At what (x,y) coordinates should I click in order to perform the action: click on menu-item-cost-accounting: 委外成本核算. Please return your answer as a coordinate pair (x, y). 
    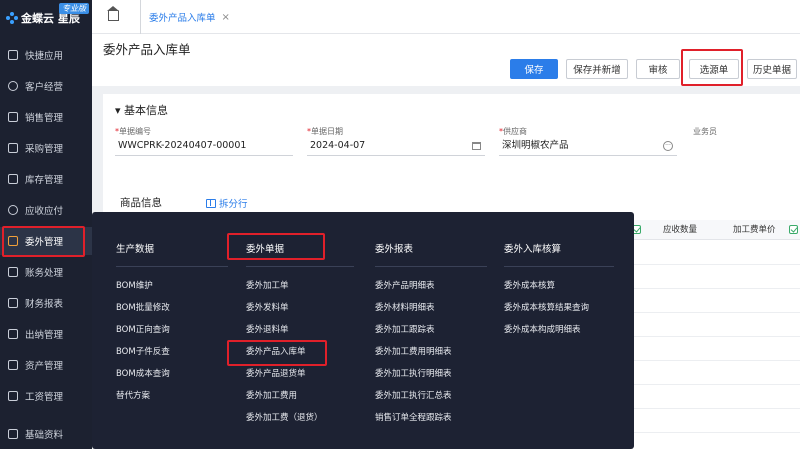
    Looking at the image, I should click on (529, 285).